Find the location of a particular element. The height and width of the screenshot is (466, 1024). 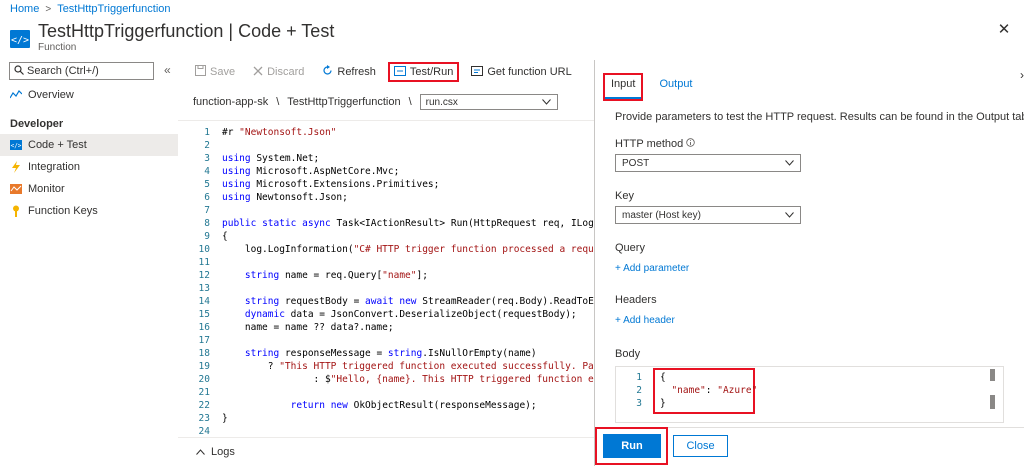

code-line: 24 is located at coordinates (386, 431).